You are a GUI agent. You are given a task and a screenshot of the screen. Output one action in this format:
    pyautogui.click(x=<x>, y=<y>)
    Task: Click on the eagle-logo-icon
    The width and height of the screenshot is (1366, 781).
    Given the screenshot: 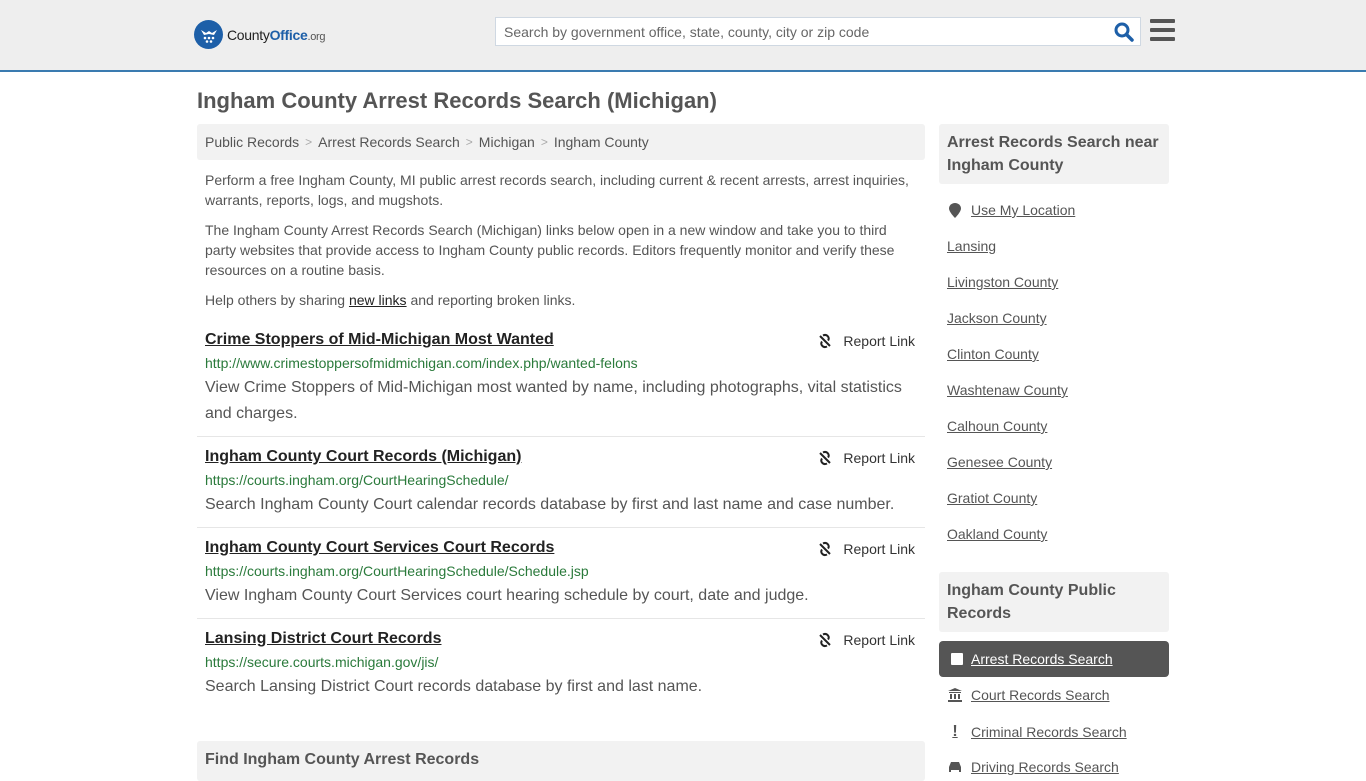 What is the action you would take?
    pyautogui.click(x=208, y=34)
    